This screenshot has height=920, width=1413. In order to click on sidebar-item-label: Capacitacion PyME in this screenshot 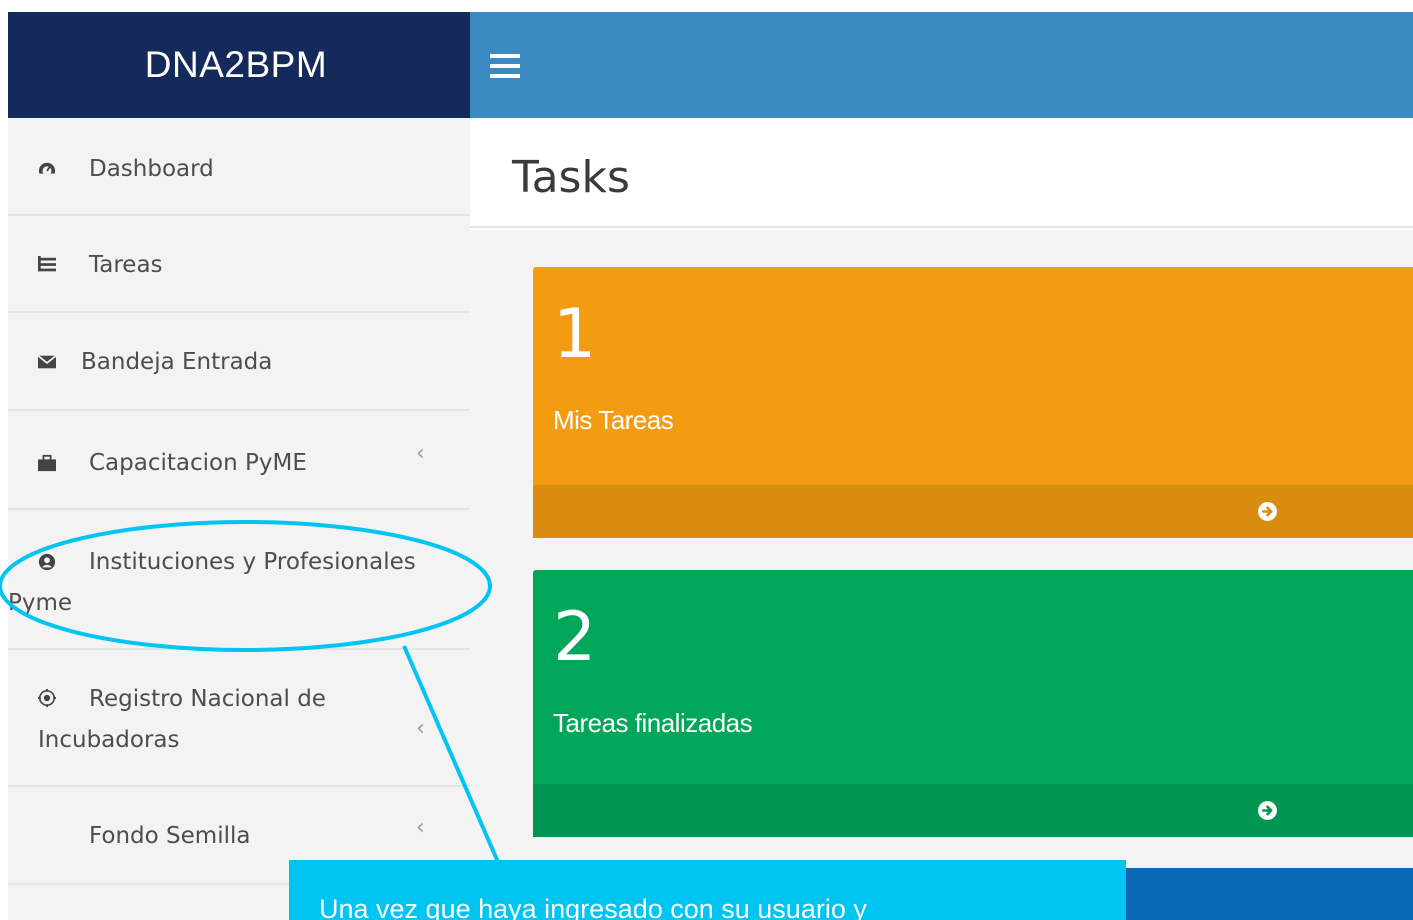, I will do `click(198, 463)`.